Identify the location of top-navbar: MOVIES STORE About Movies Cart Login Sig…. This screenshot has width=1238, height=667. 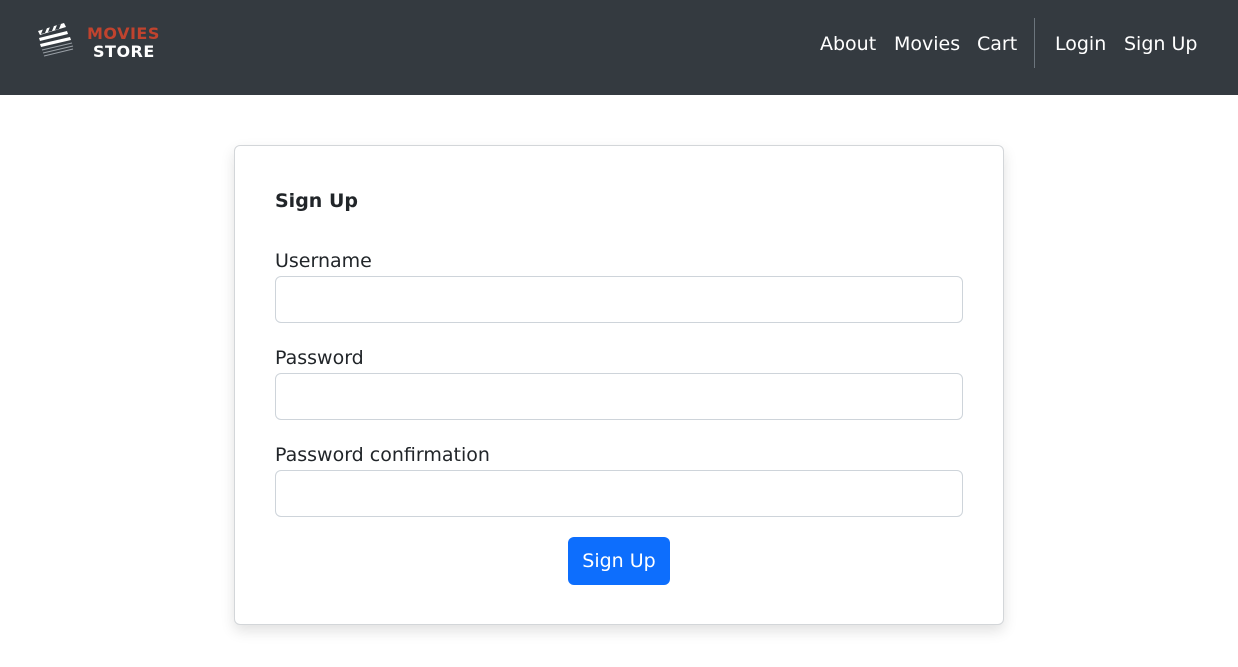
(619, 47).